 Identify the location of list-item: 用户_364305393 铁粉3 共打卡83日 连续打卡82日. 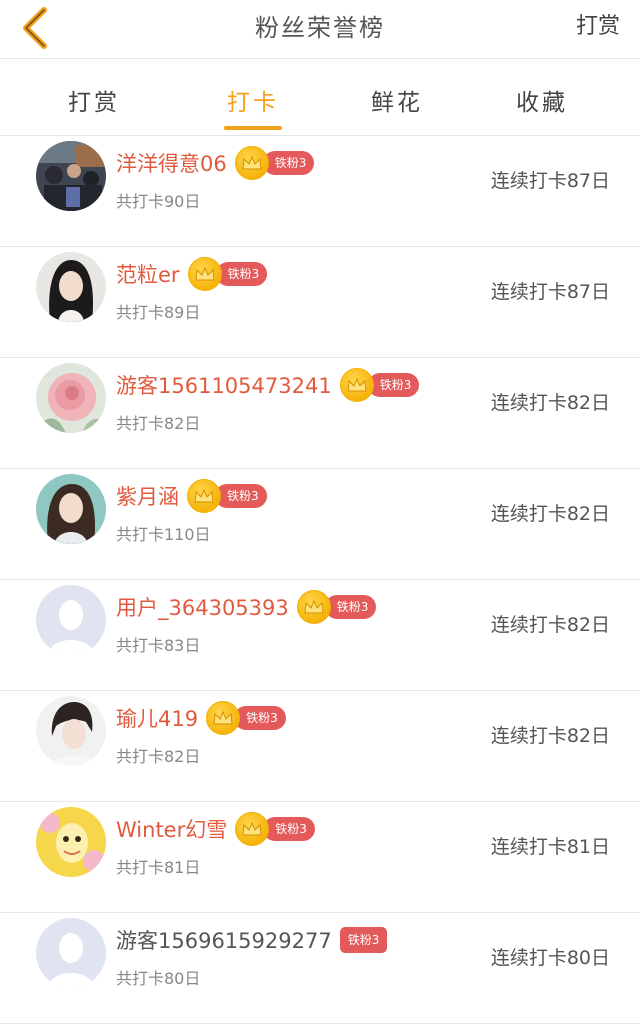
(320, 635).